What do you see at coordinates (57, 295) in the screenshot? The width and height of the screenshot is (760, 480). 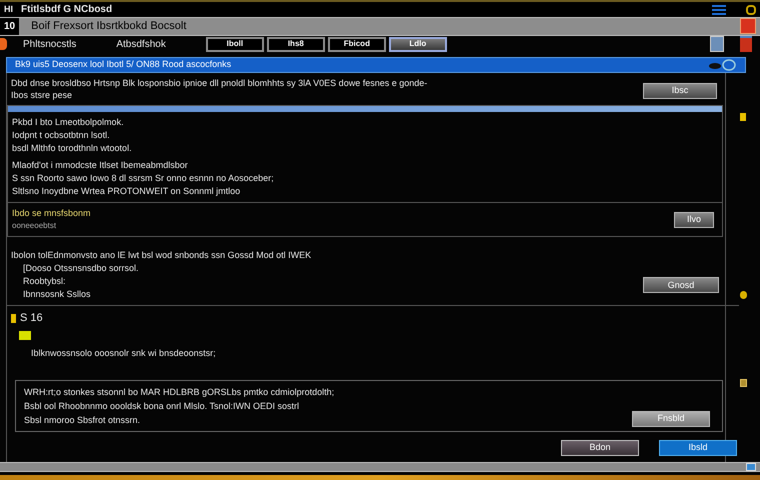 I see `info-text: Ibnnsosnk Ssllos` at bounding box center [57, 295].